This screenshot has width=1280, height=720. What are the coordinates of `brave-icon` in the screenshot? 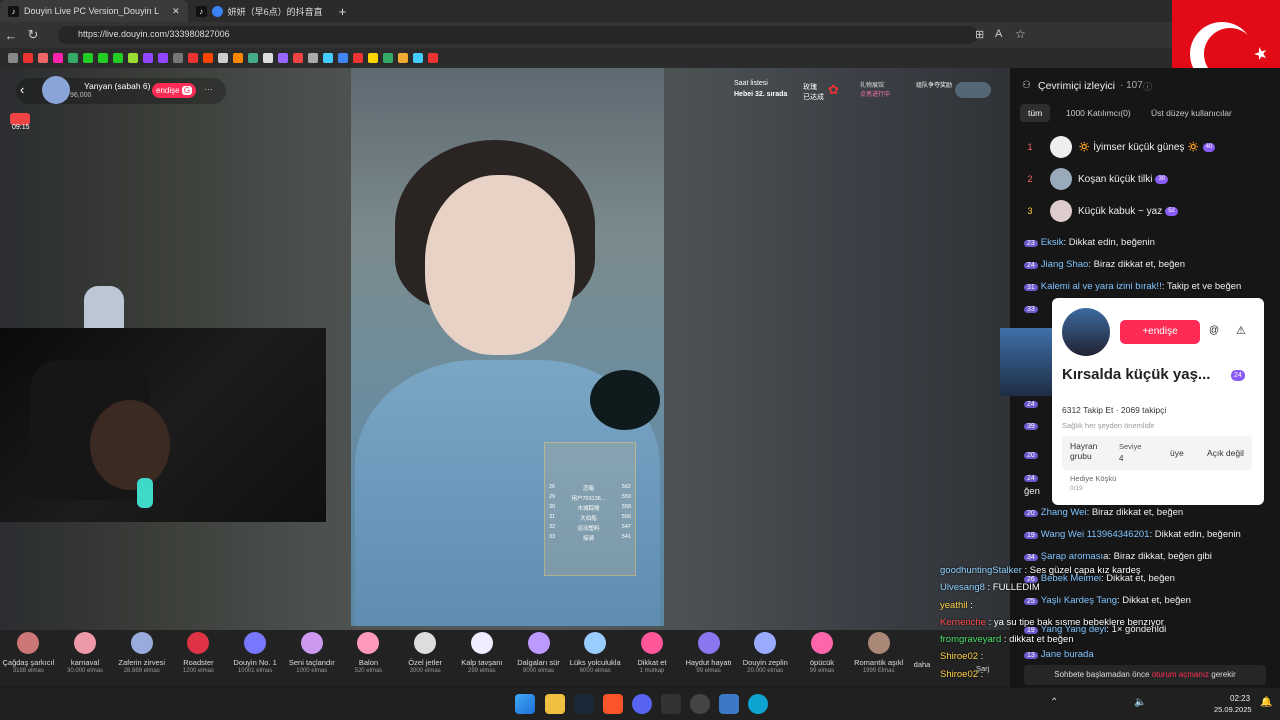 It's located at (613, 704).